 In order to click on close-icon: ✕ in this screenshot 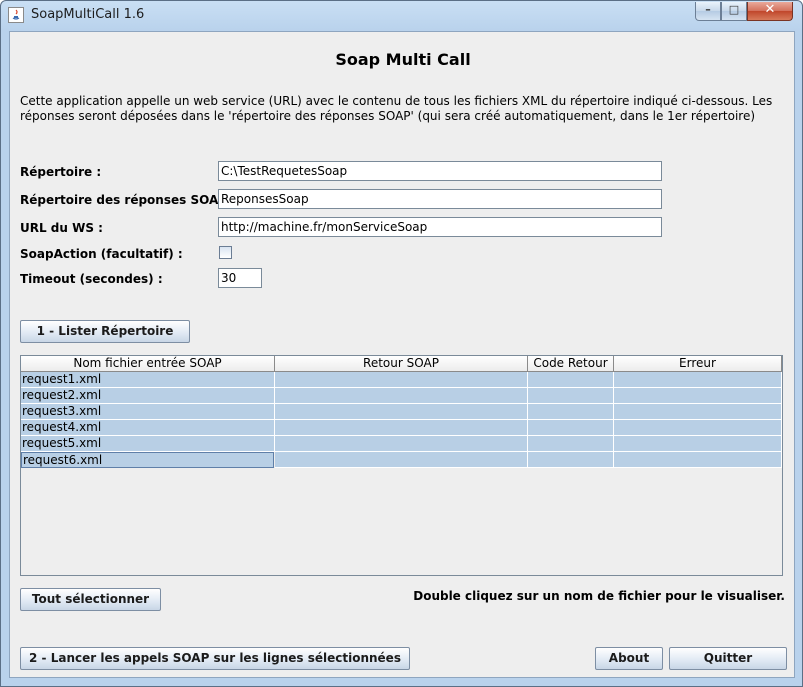, I will do `click(770, 9)`.